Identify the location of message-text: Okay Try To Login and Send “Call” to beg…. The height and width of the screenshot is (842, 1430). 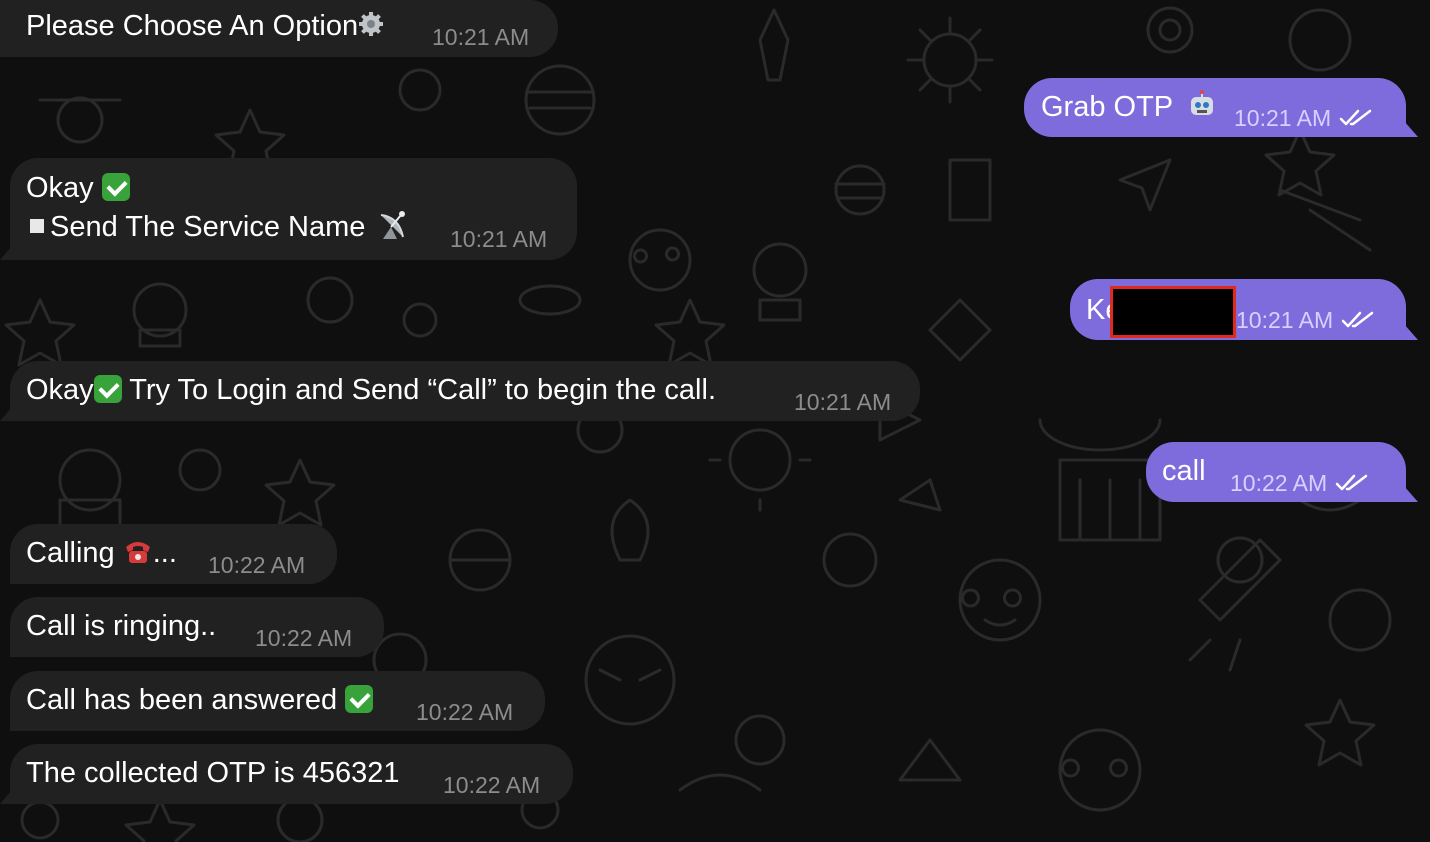
(371, 390).